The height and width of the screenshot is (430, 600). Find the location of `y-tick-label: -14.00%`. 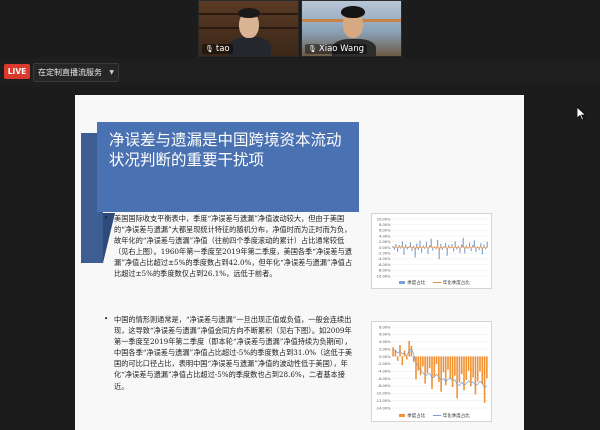

y-tick-label: -14.00% is located at coordinates (384, 408).